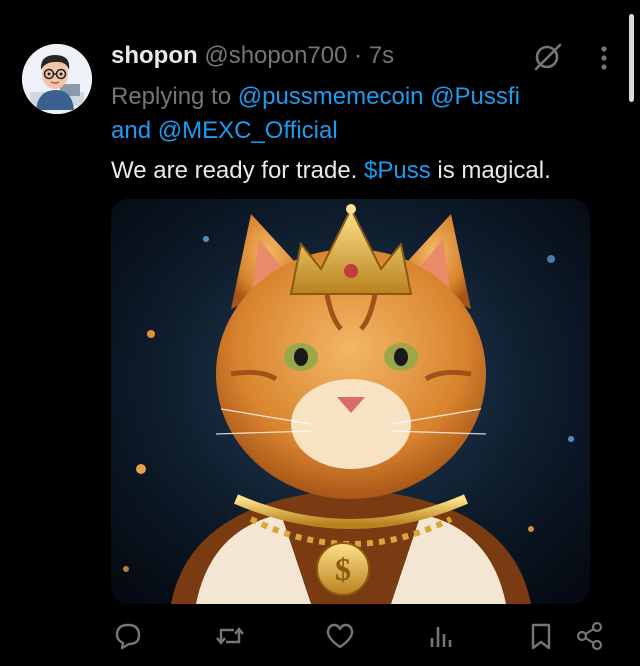 Image resolution: width=640 pixels, height=666 pixels. Describe the element at coordinates (275, 55) in the screenshot. I see `author-handle: @shopon700` at that location.